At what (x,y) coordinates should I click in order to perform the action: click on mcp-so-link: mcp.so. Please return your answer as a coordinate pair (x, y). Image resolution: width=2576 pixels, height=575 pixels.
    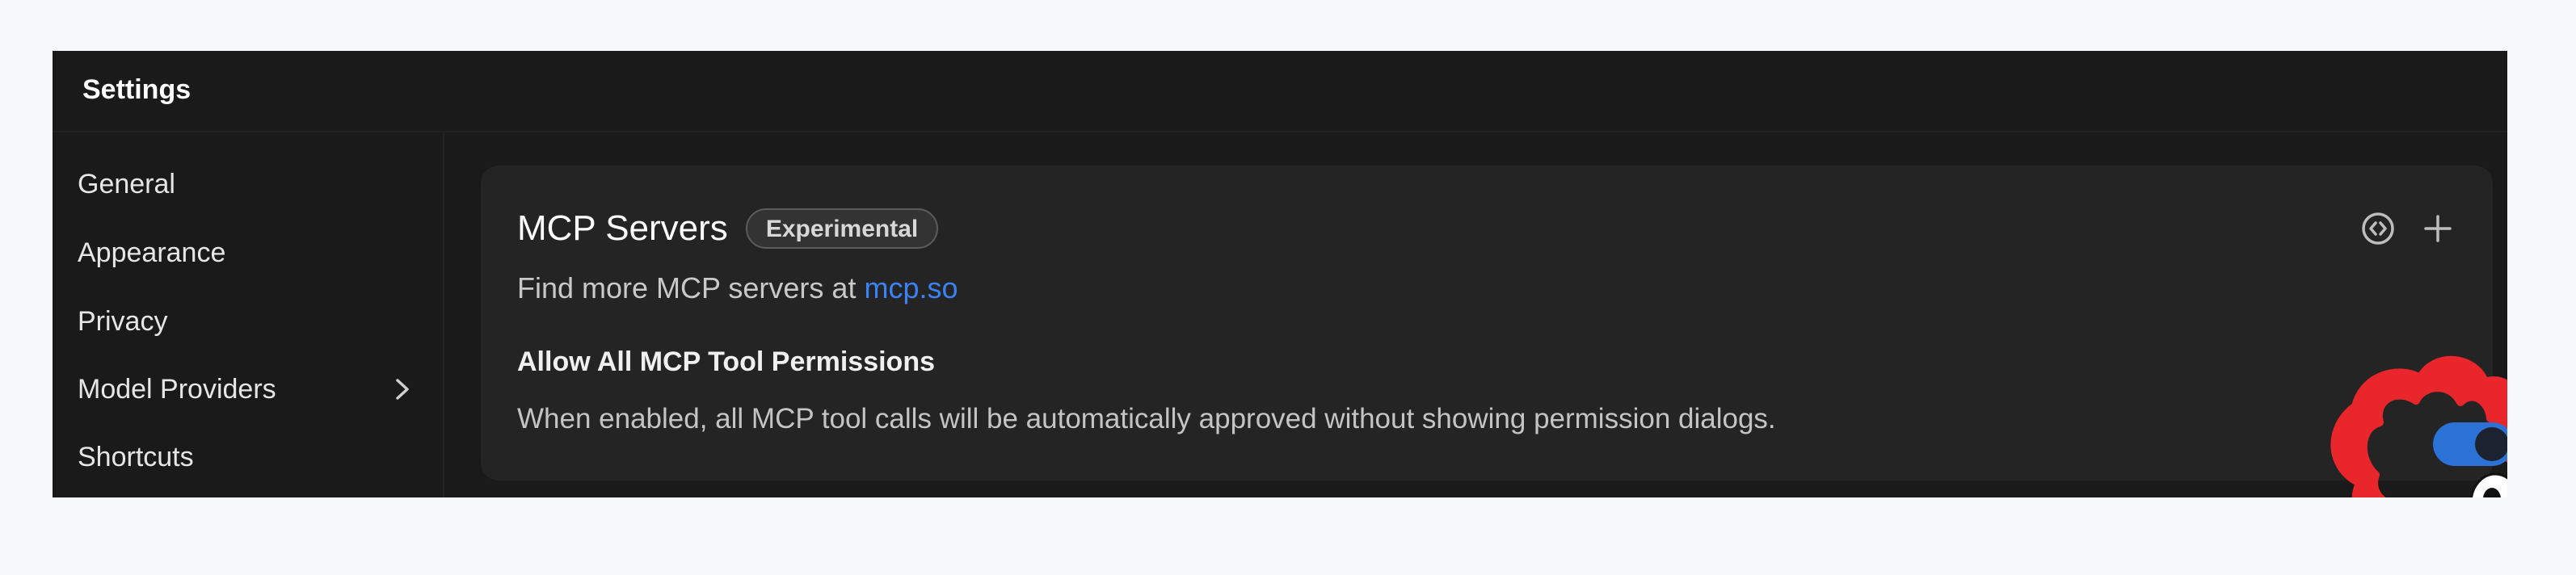
    Looking at the image, I should click on (911, 287).